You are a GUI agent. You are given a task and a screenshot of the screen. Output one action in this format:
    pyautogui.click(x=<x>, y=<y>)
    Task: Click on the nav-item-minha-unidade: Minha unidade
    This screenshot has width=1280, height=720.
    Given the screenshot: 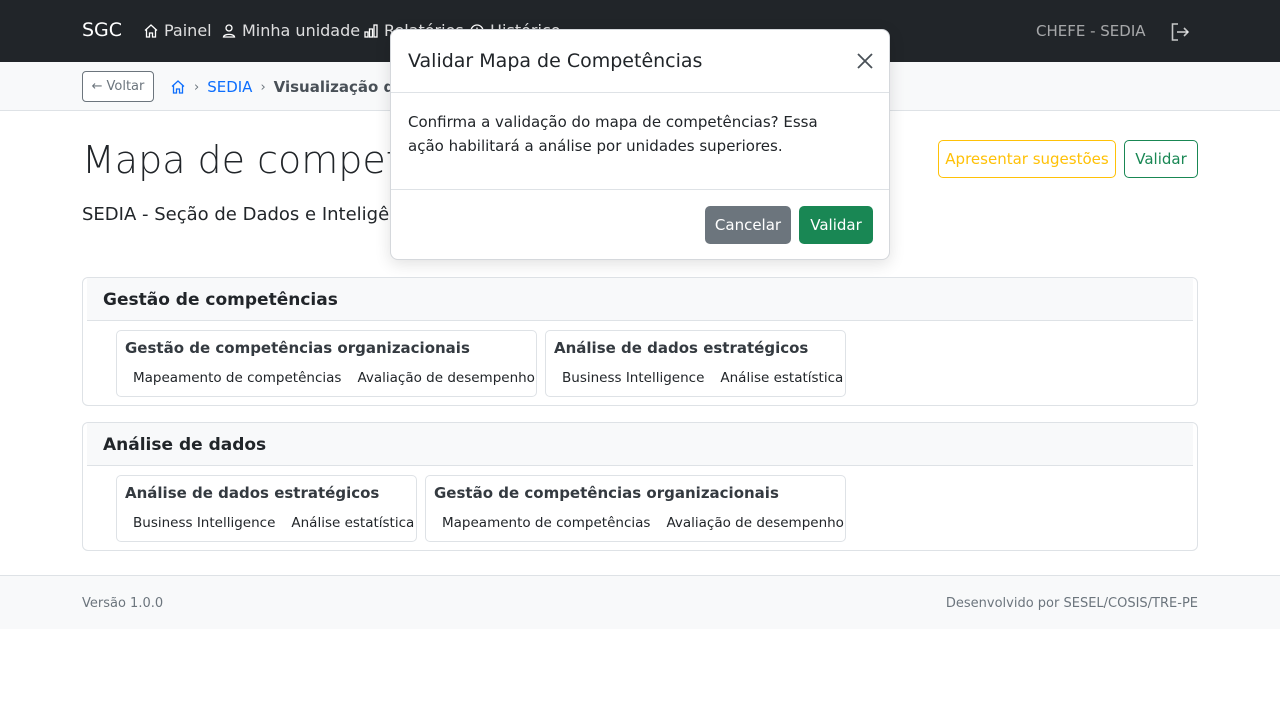 What is the action you would take?
    pyautogui.click(x=290, y=30)
    